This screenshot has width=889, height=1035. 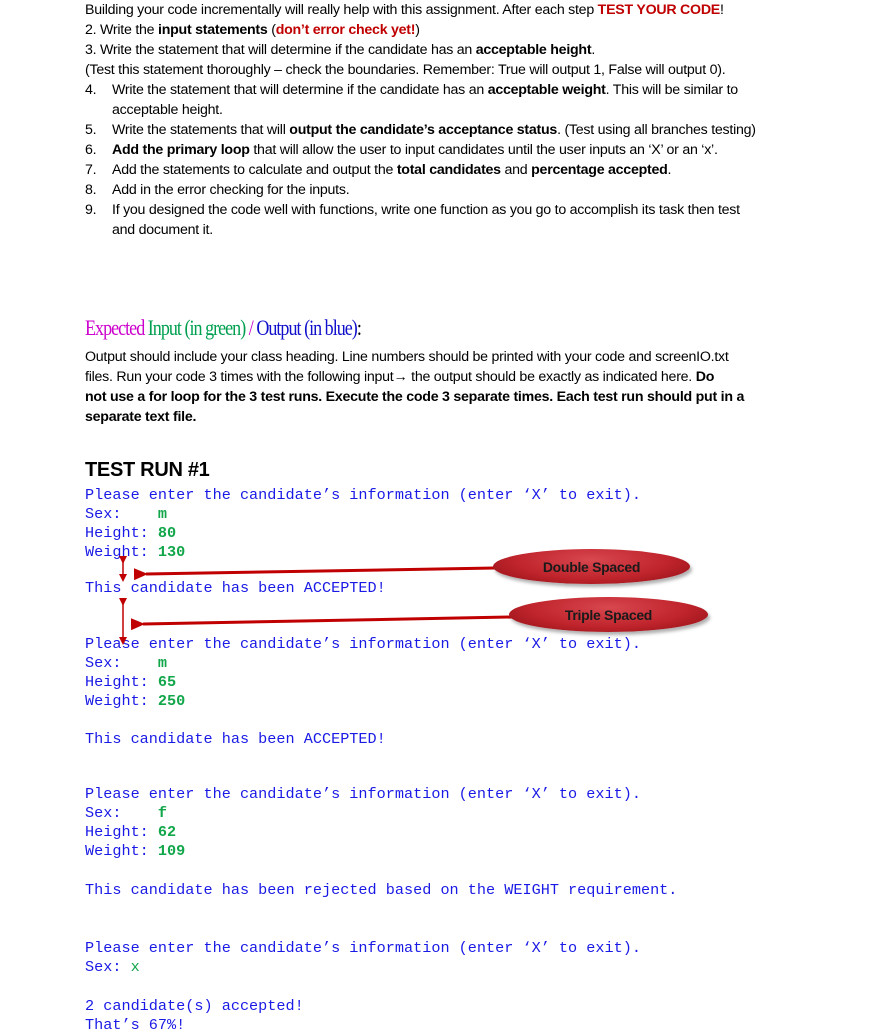 I want to click on double-spaced-pointer-arrow, so click(x=314, y=573).